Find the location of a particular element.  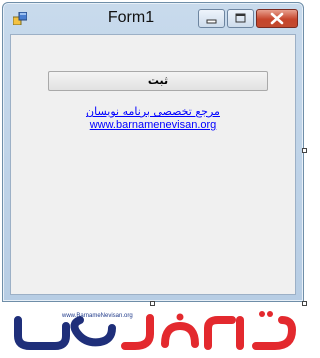

barnamenevisan-logo is located at coordinates (155, 330).